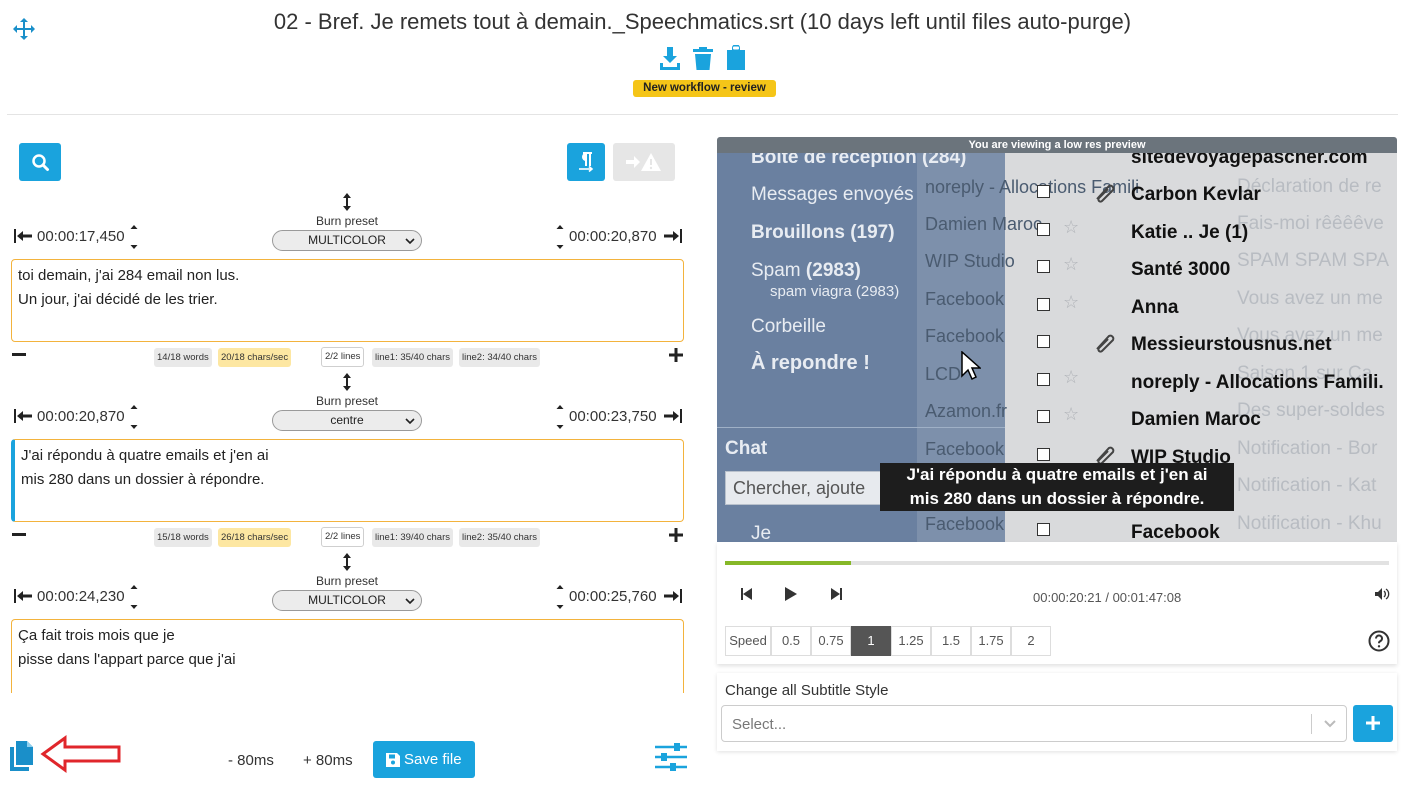  I want to click on end-time: 00:00:25,760, so click(613, 596).